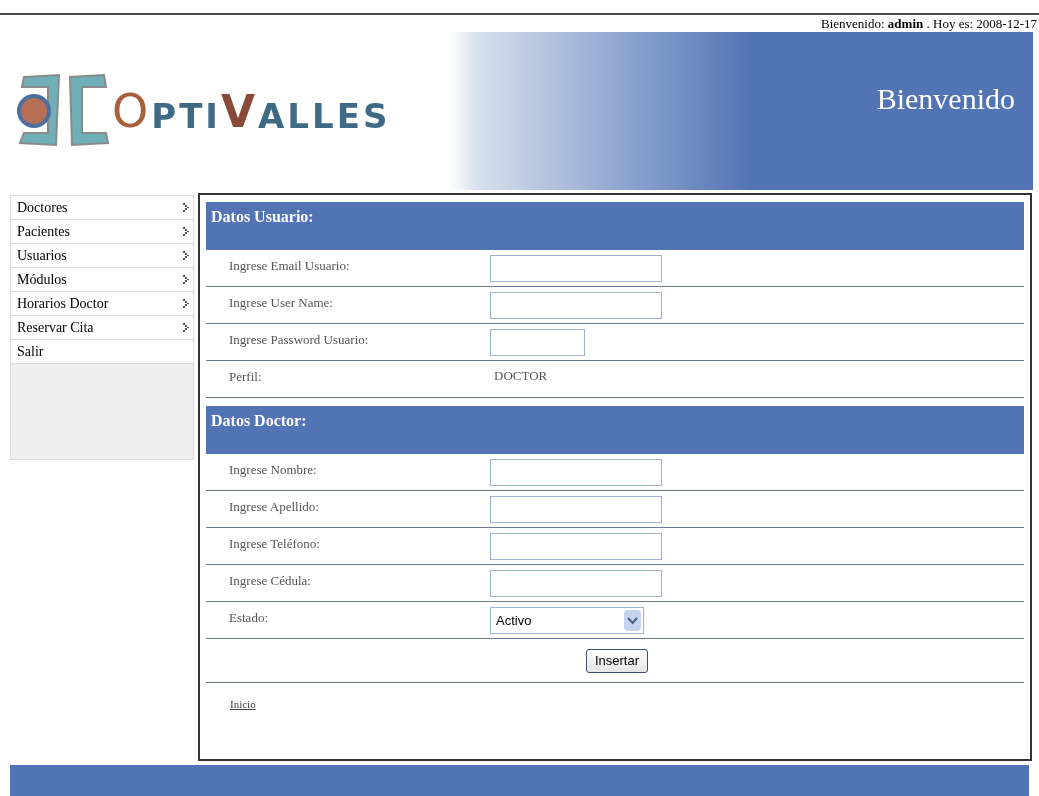  I want to click on chevron-down-icon, so click(632, 620).